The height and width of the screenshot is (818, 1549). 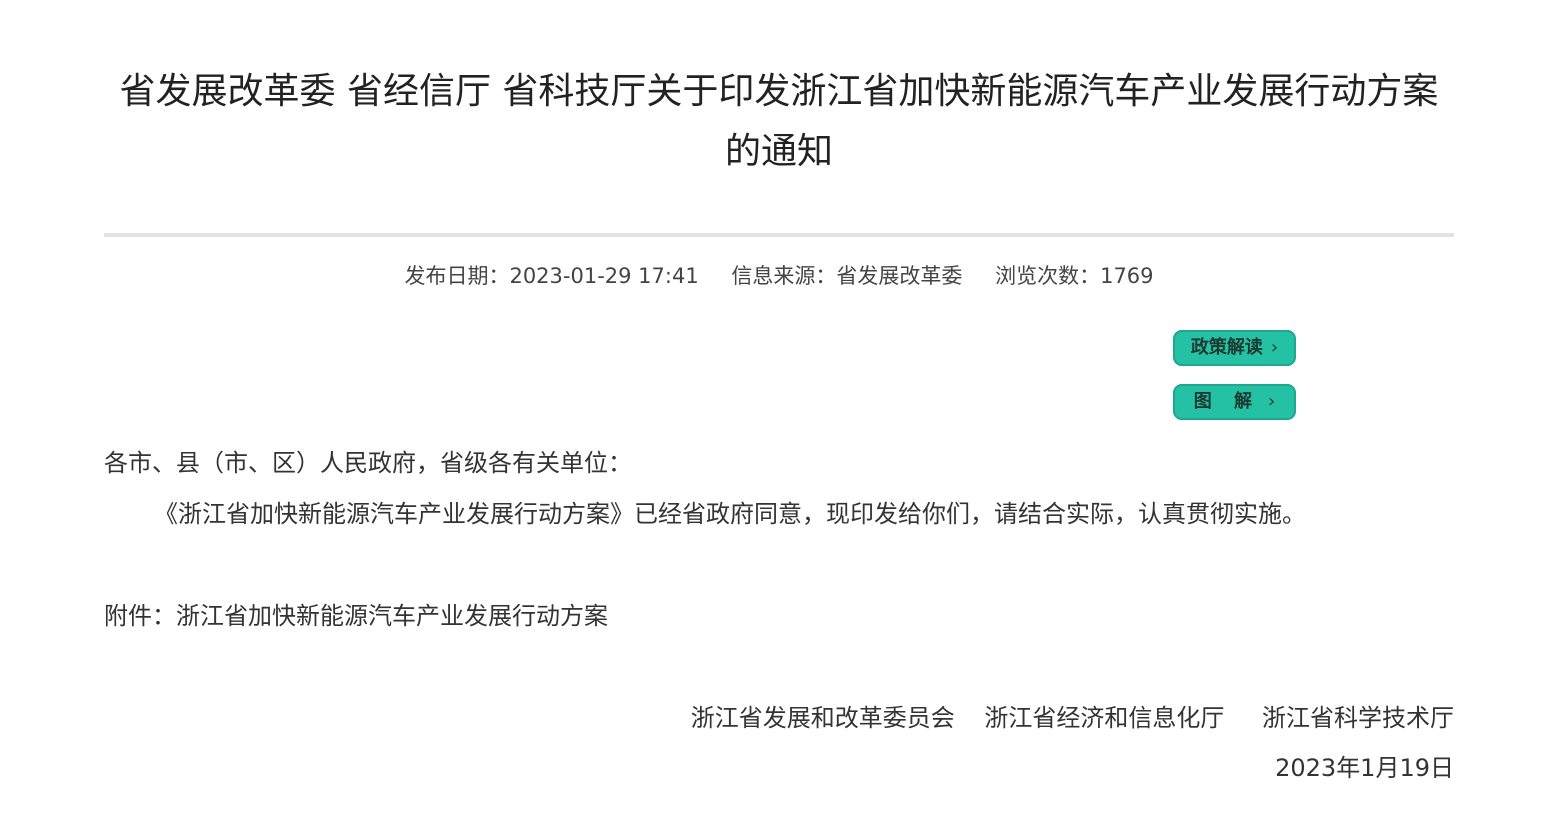 I want to click on illustration-button: 图 解 ›, so click(x=1234, y=402).